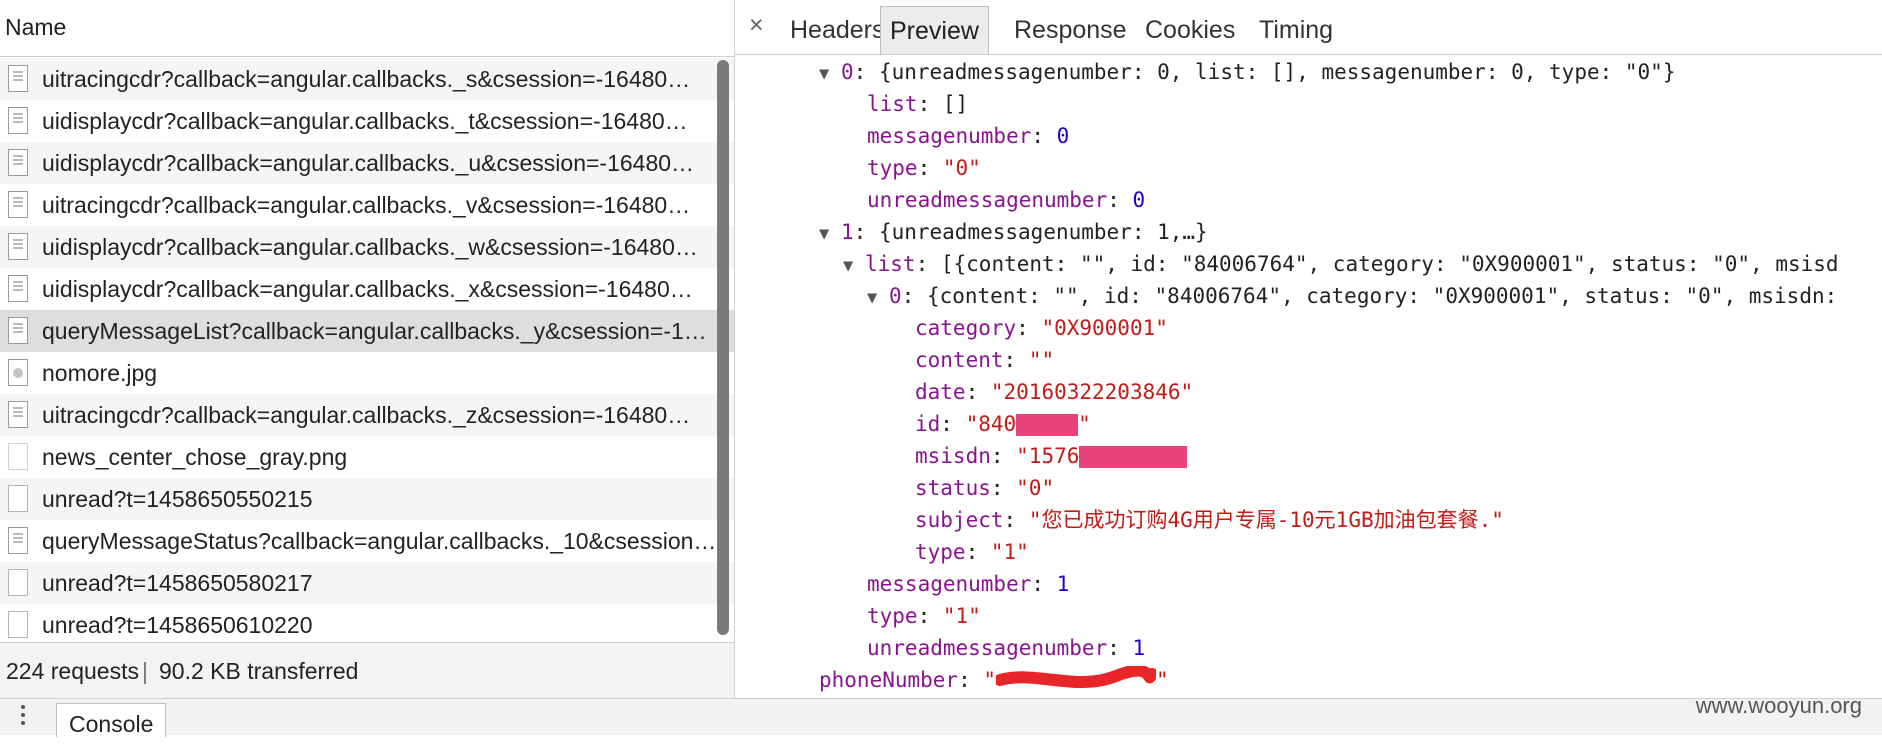 The height and width of the screenshot is (744, 1882). Describe the element at coordinates (756, 25) in the screenshot. I see `close-icon: ×` at that location.